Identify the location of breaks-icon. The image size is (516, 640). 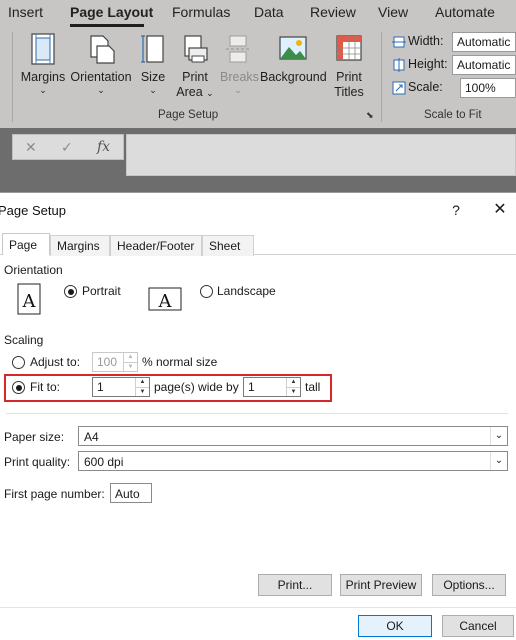
(238, 49).